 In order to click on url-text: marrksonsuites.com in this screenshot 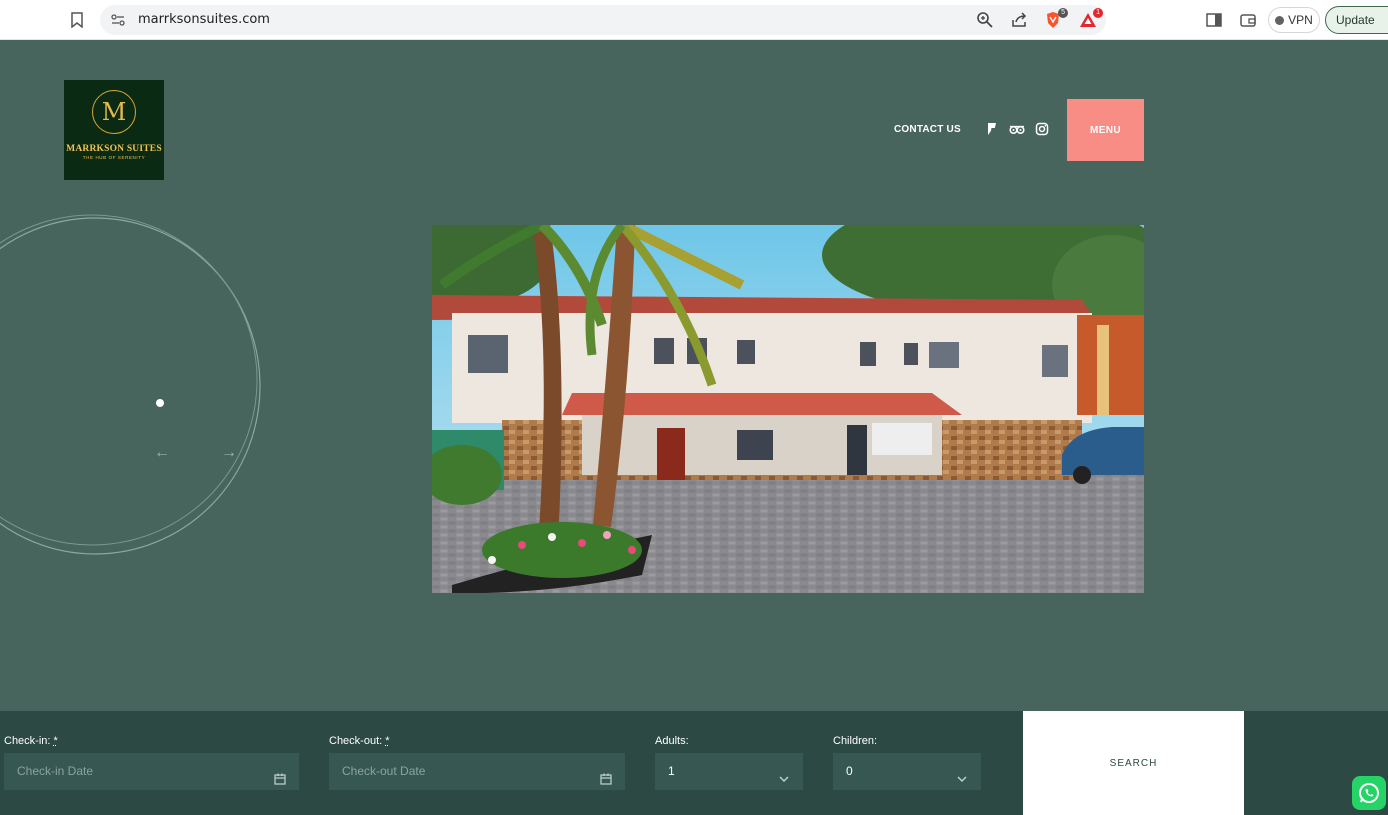, I will do `click(204, 19)`.